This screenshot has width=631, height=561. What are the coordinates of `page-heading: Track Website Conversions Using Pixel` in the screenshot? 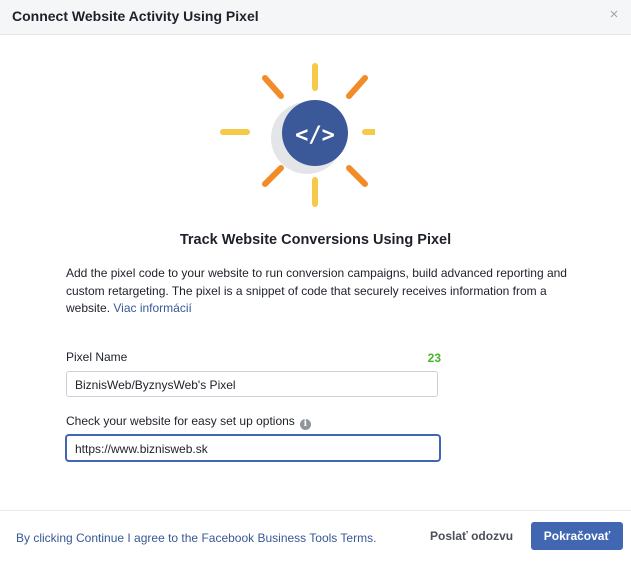 It's located at (315, 240).